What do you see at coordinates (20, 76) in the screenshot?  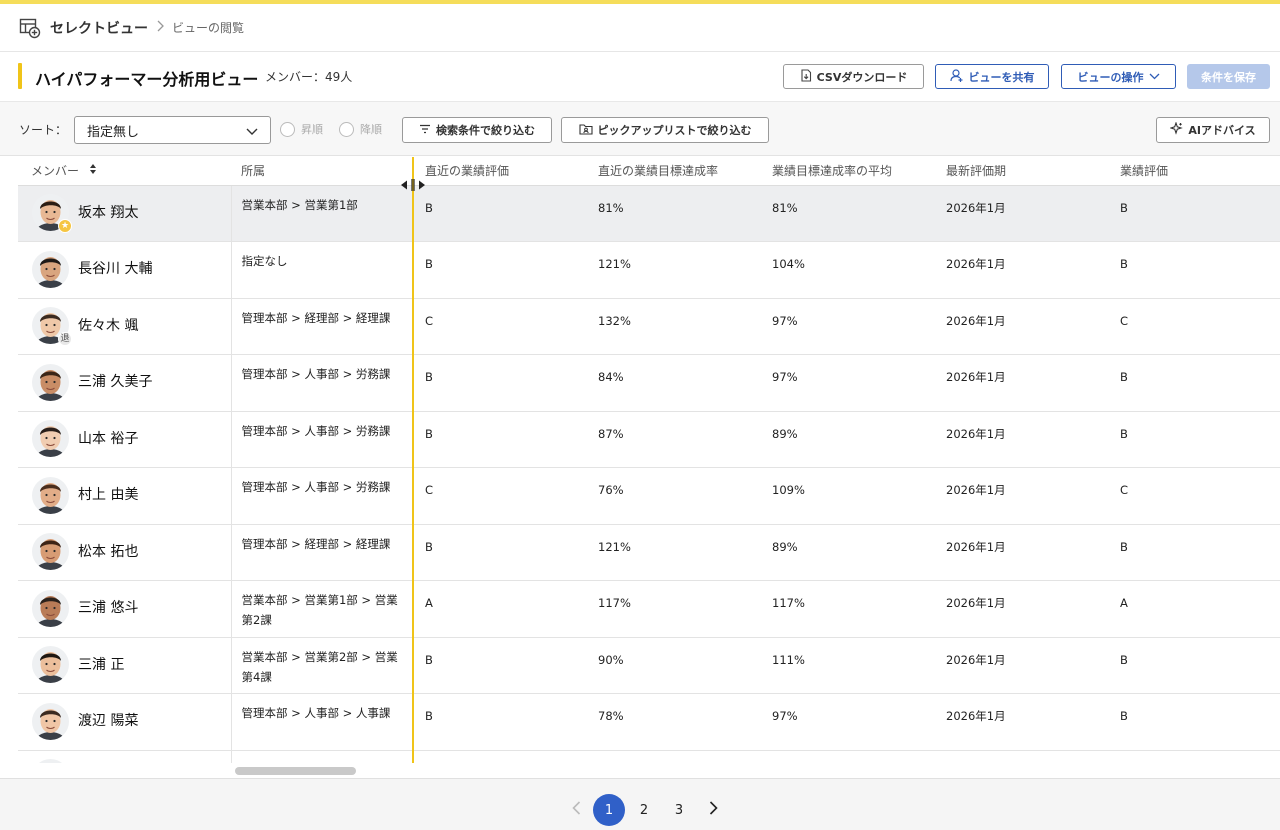 I see `title-accent` at bounding box center [20, 76].